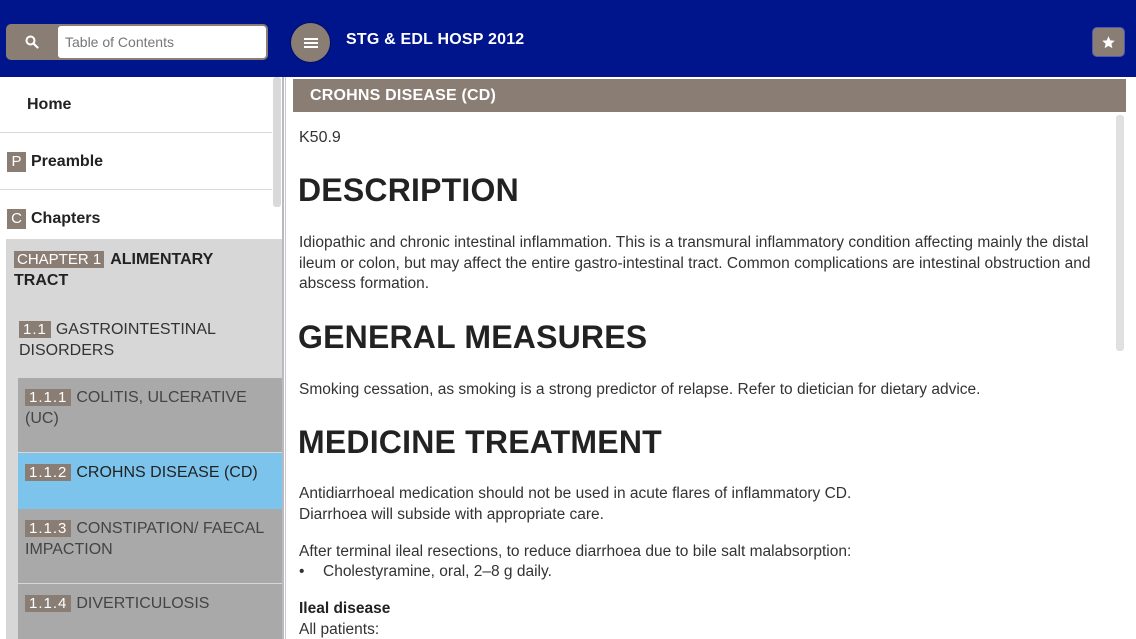 This screenshot has width=1136, height=639. Describe the element at coordinates (143, 603) in the screenshot. I see `subsection-name: DIVERTICULOSIS` at that location.